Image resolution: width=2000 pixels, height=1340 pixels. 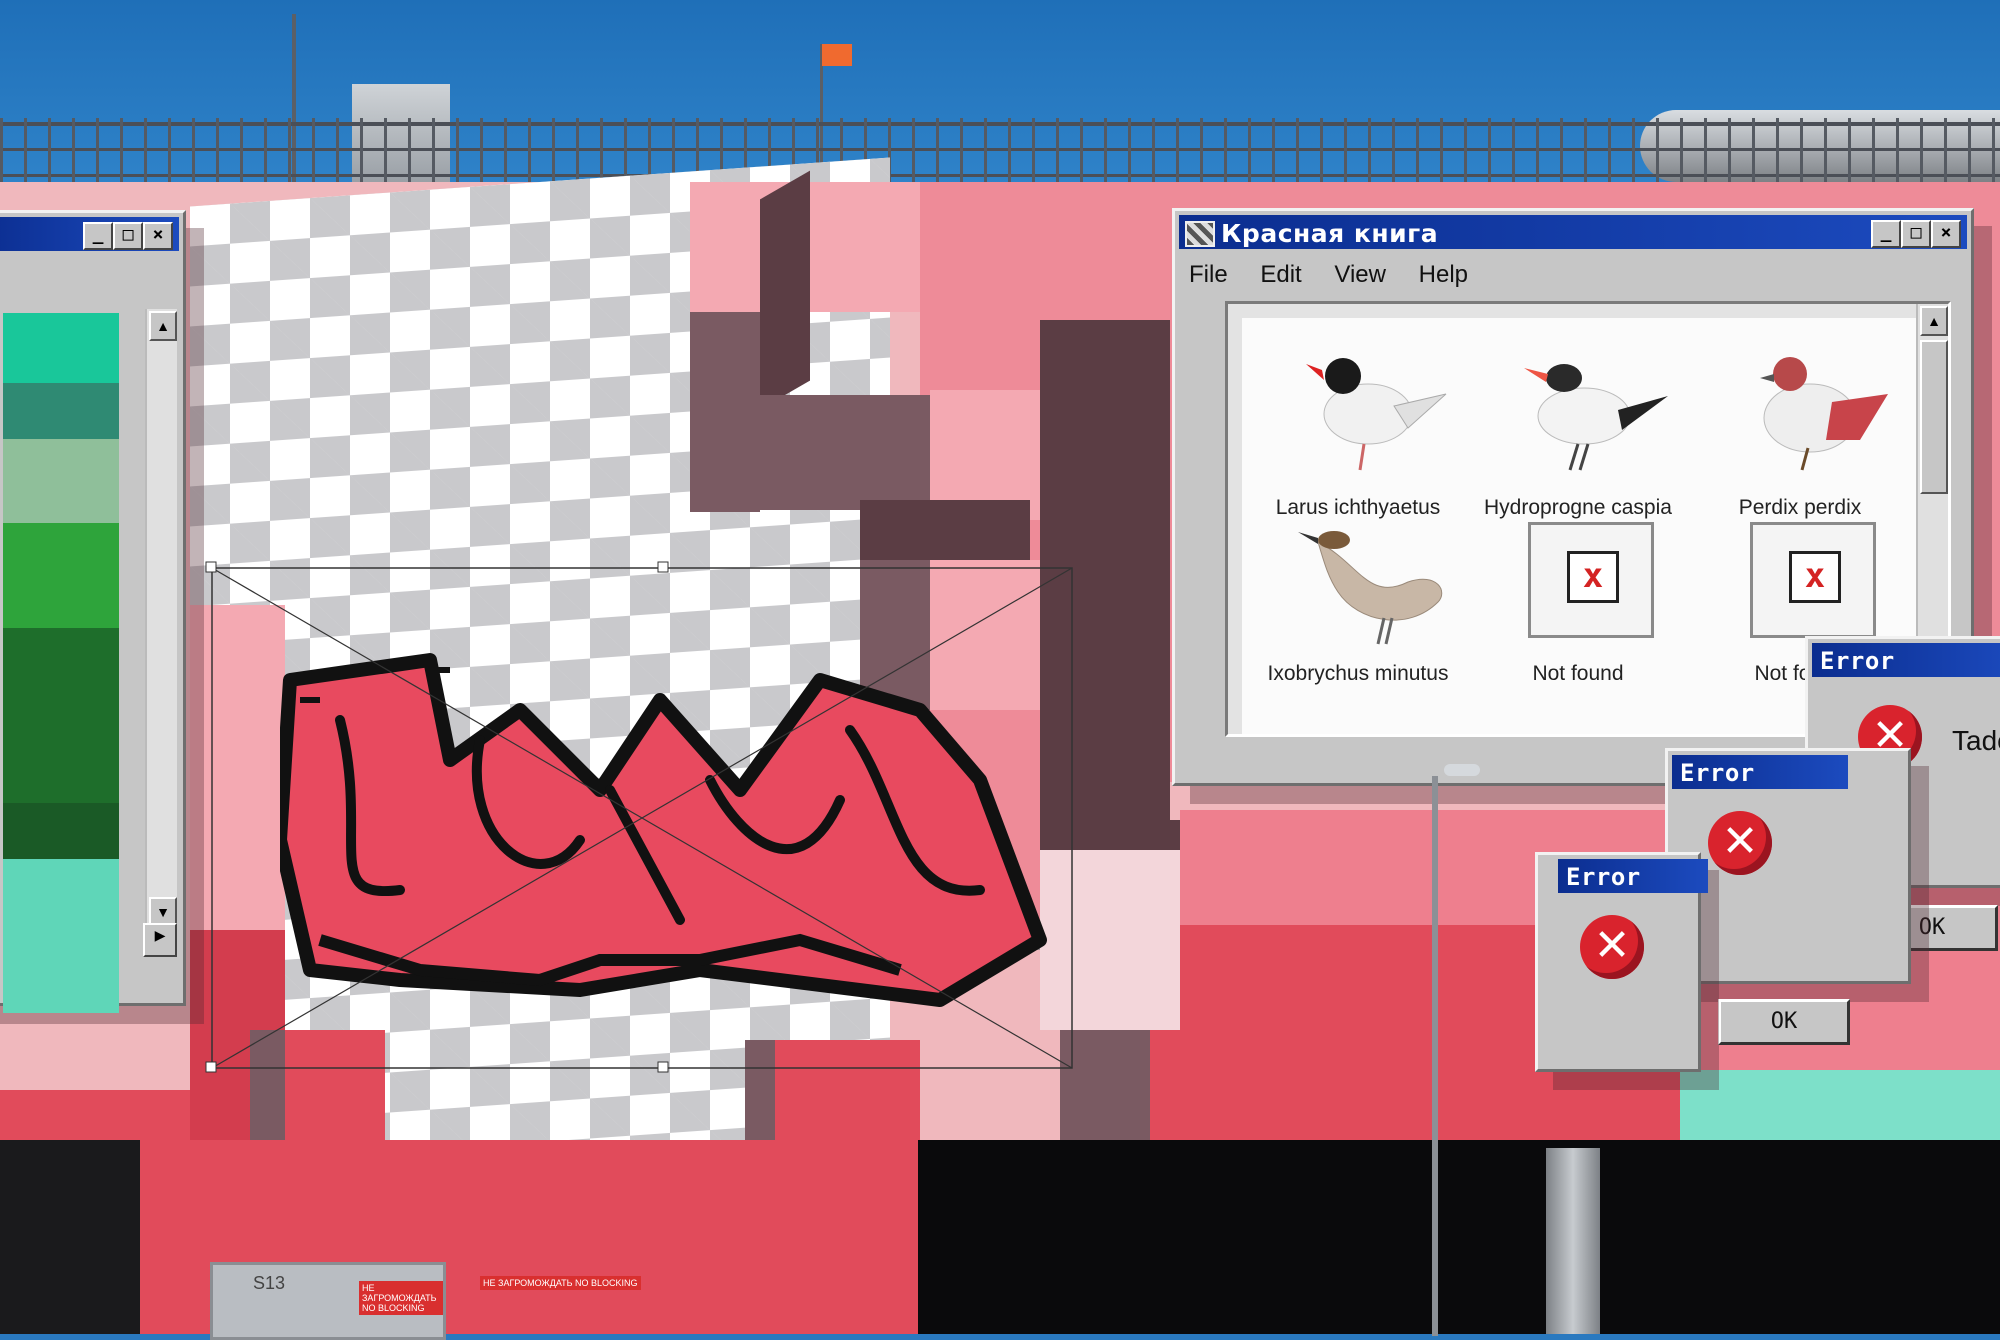 I want to click on mint-band, so click(x=1840, y=1105).